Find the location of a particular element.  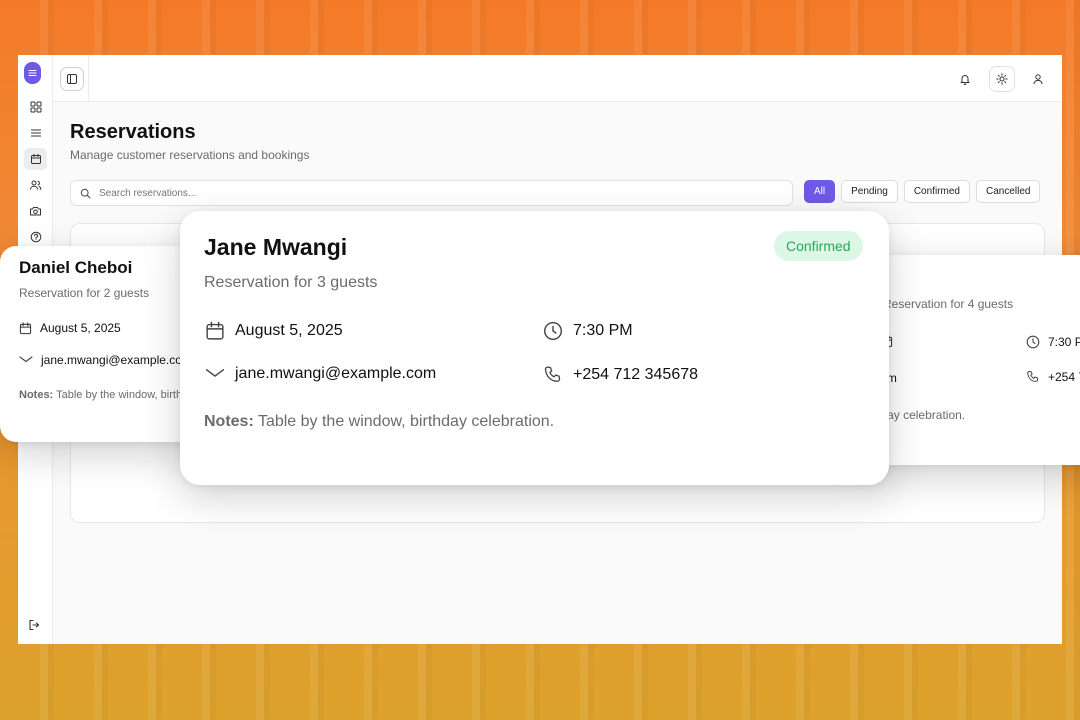

search-input is located at coordinates (399, 193).